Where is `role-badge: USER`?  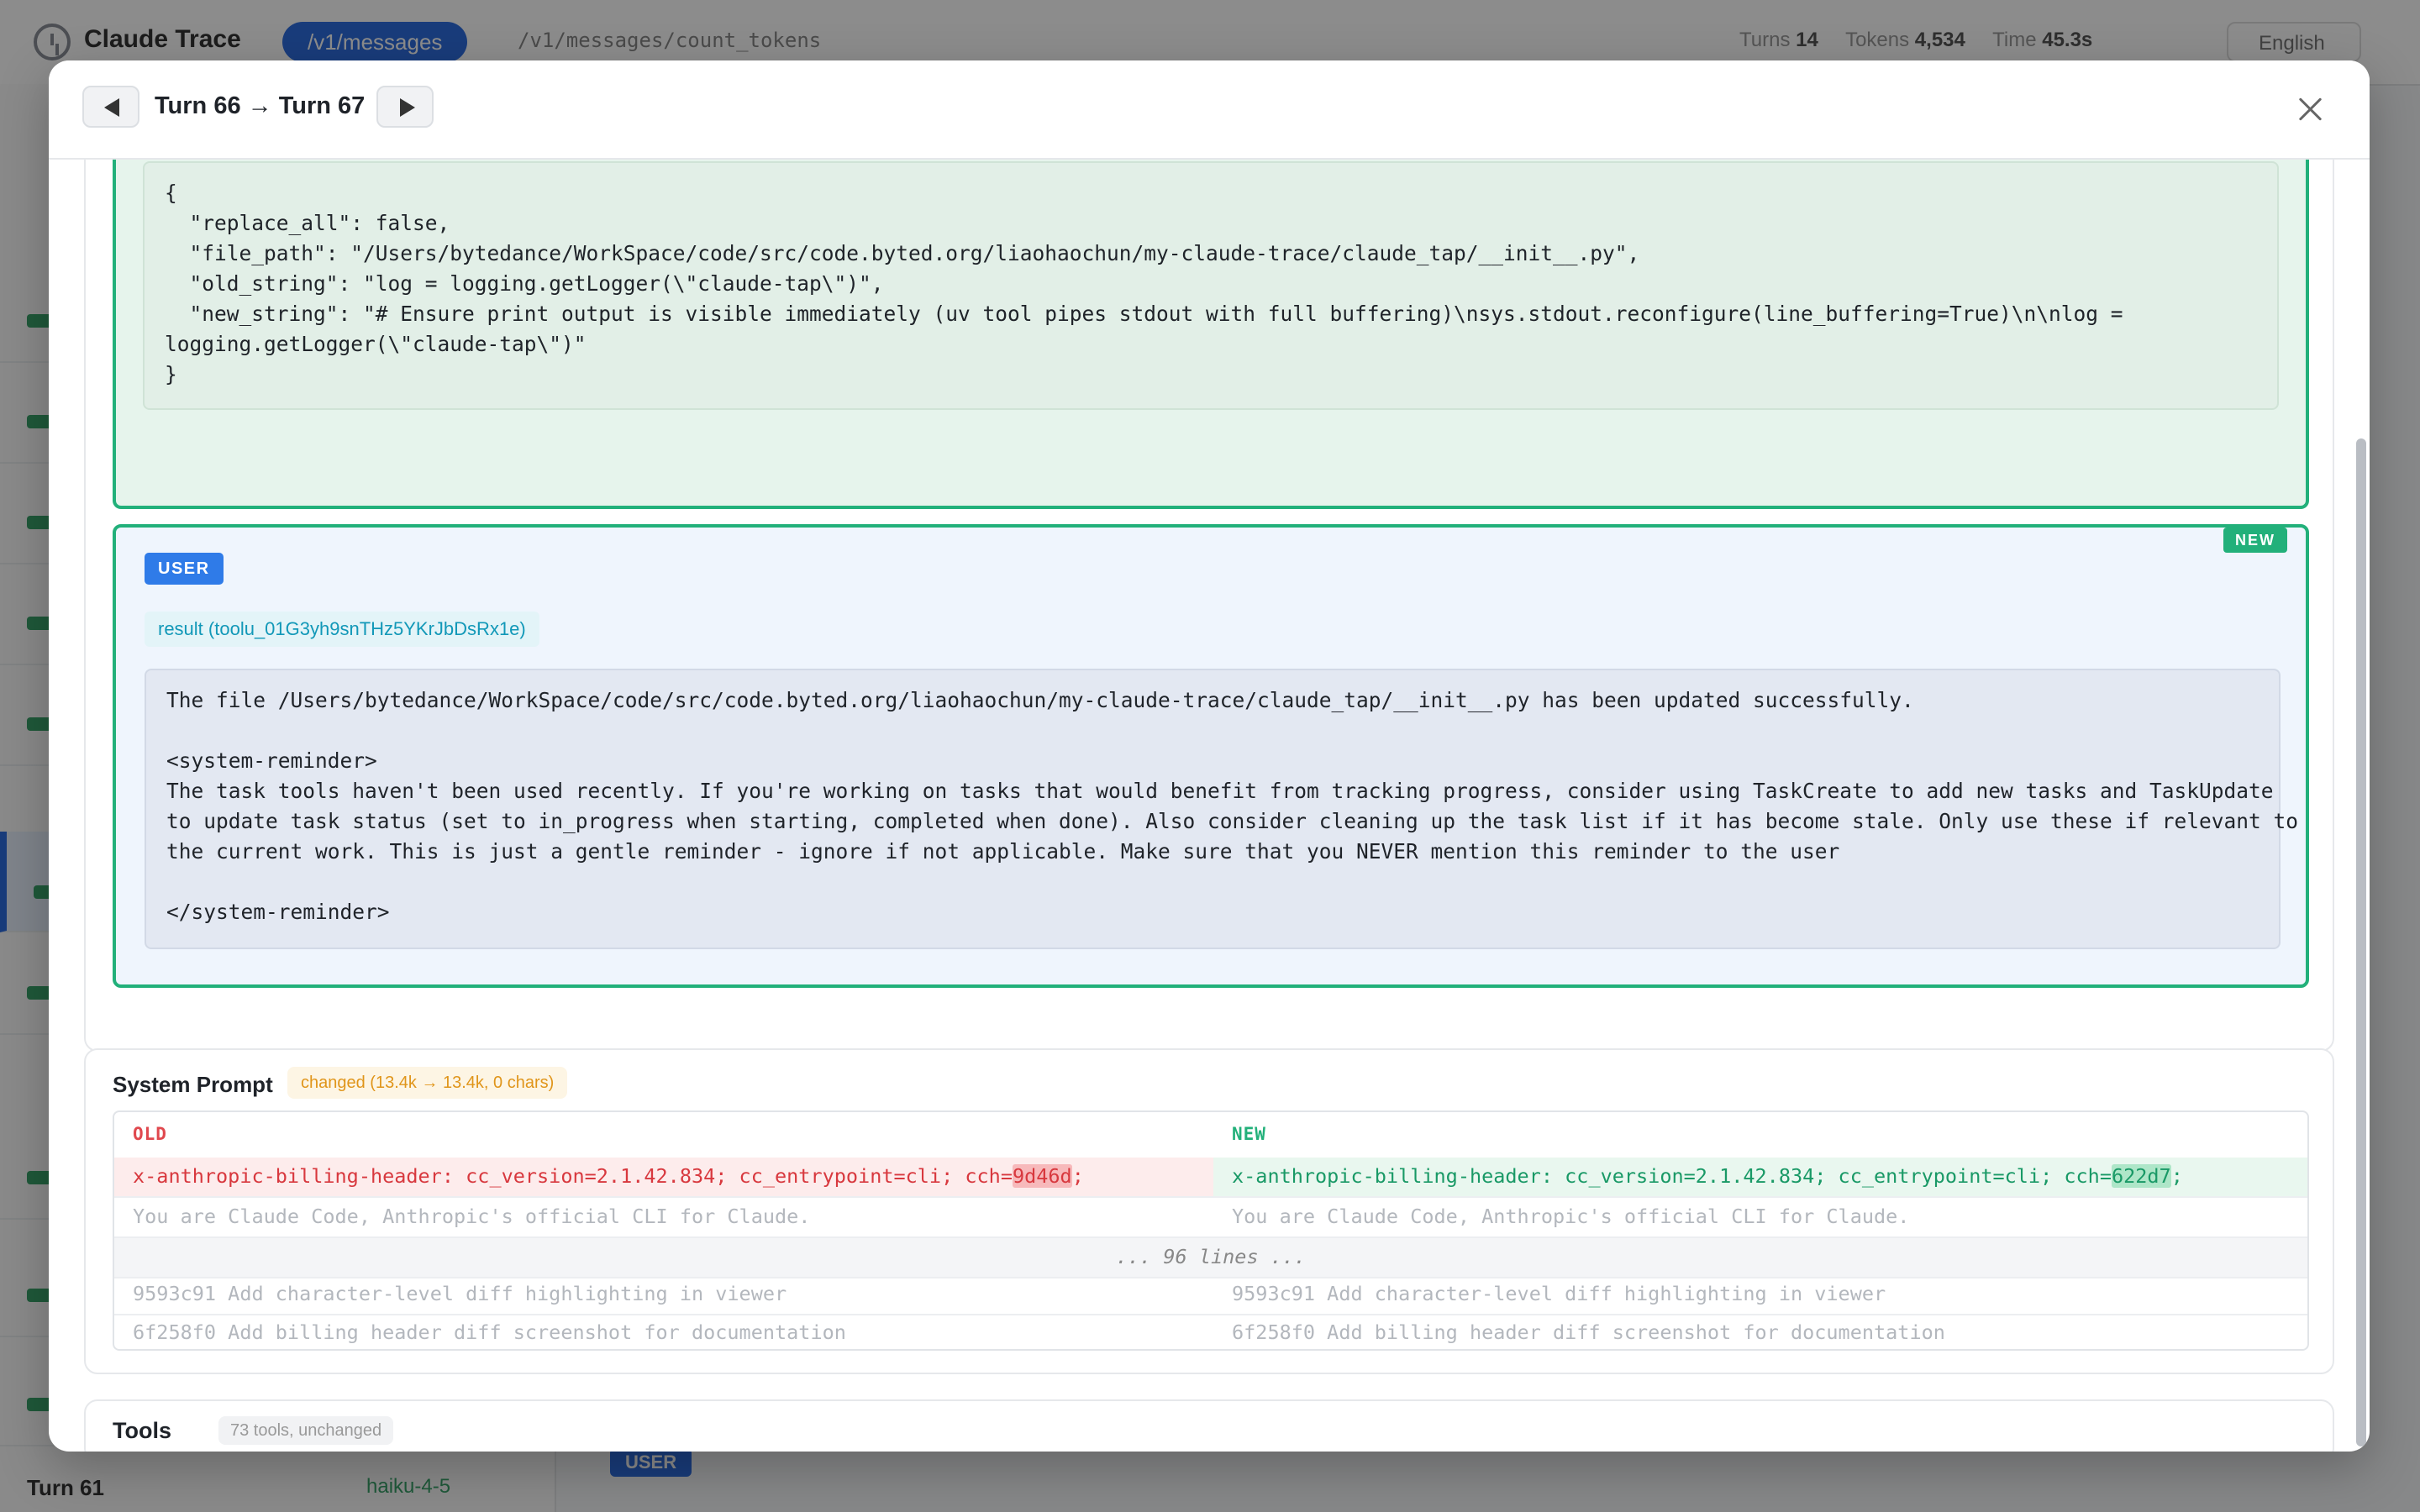
role-badge: USER is located at coordinates (184, 569).